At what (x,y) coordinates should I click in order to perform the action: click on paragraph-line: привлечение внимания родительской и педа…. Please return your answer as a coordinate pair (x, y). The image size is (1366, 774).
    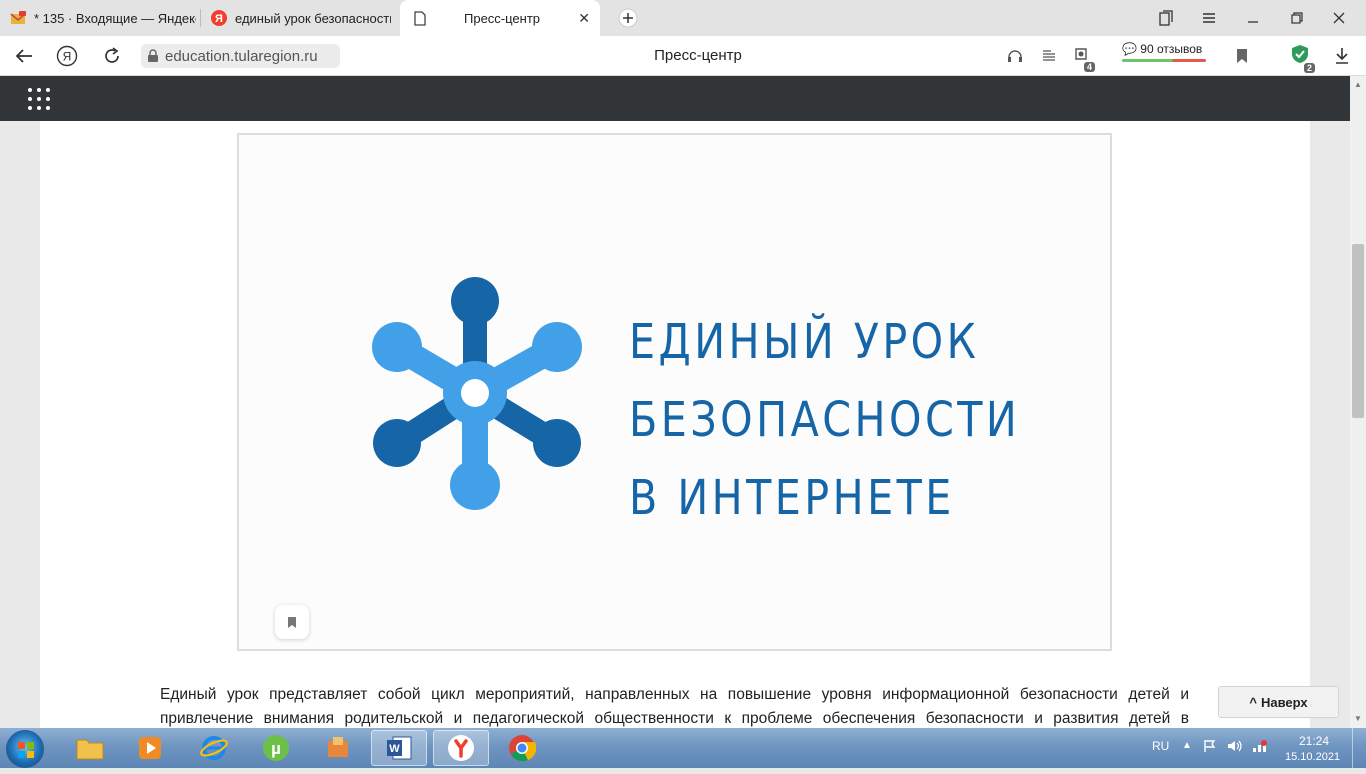
    Looking at the image, I should click on (674, 718).